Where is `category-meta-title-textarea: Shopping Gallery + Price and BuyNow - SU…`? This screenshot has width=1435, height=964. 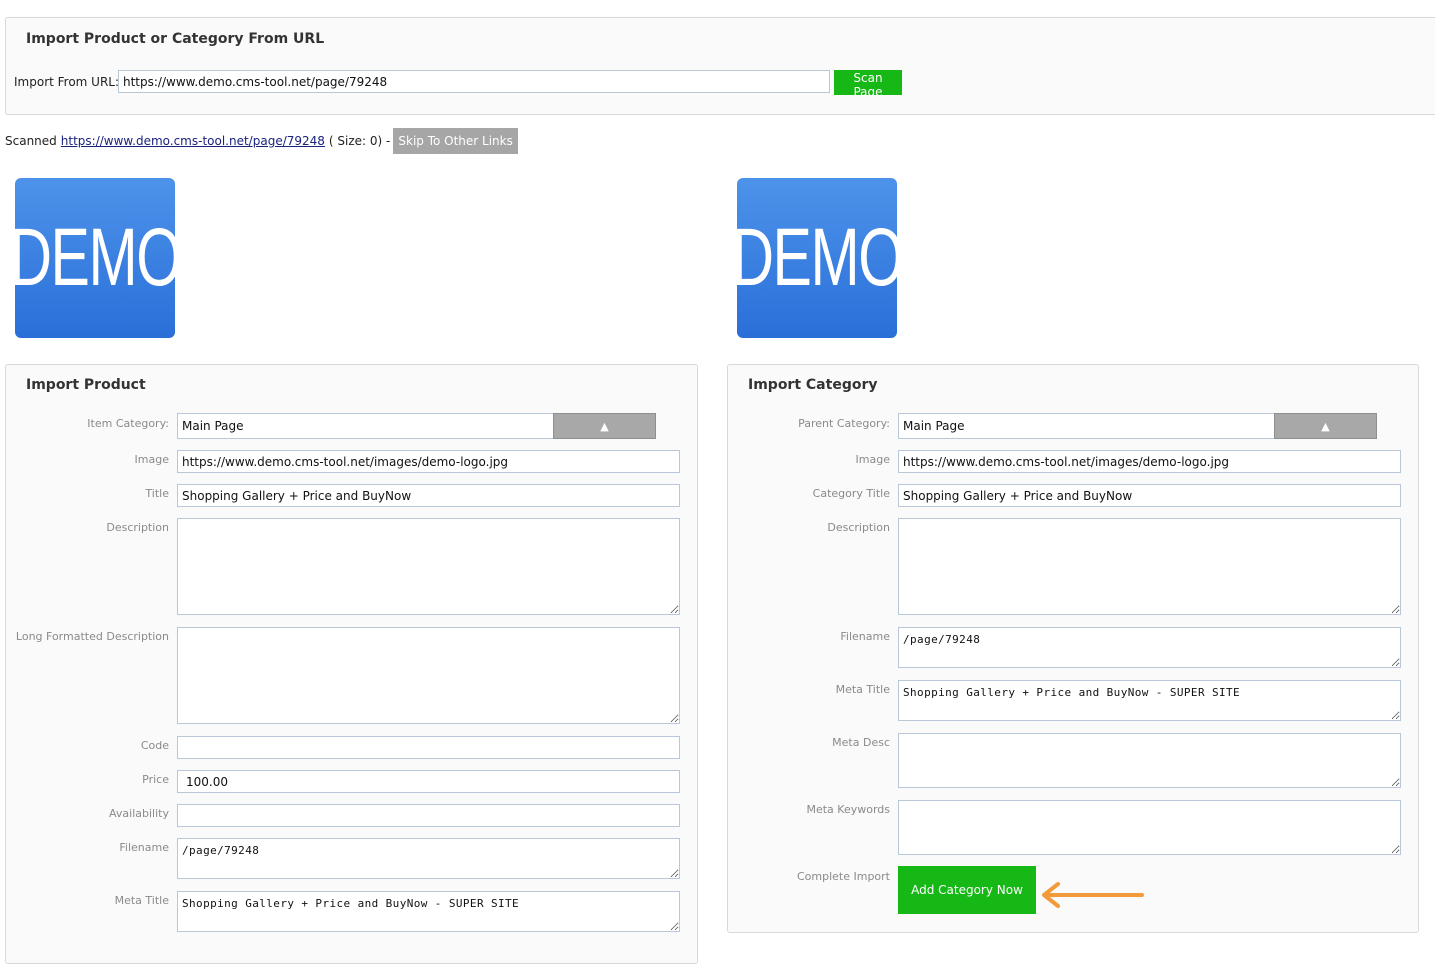 category-meta-title-textarea: Shopping Gallery + Price and BuyNow - SU… is located at coordinates (1149, 700).